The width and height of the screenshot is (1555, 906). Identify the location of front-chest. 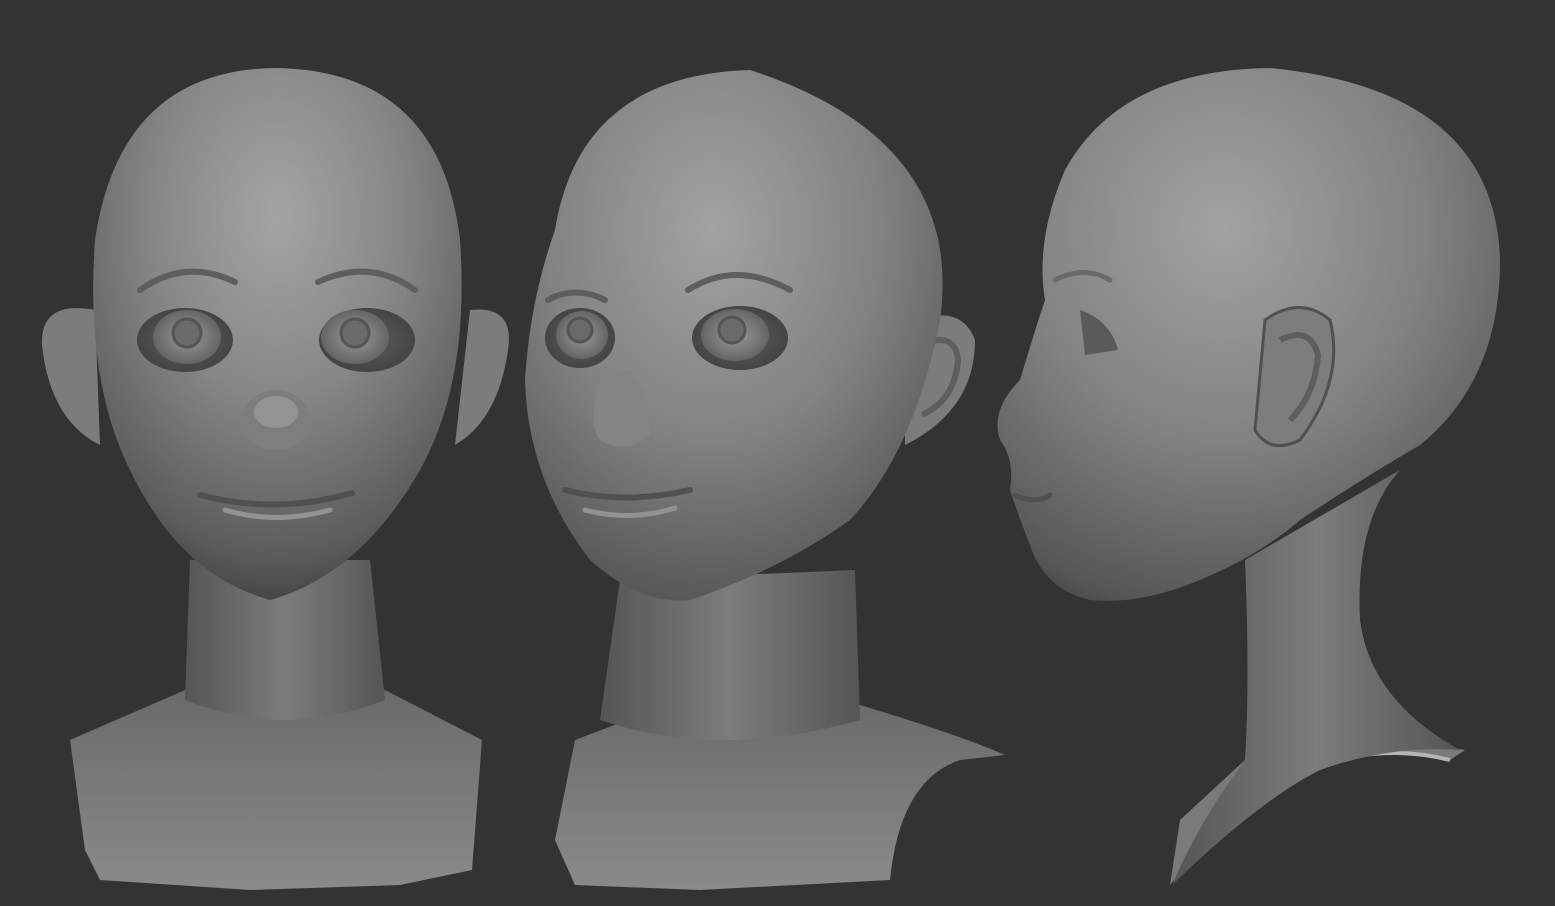
(276, 790).